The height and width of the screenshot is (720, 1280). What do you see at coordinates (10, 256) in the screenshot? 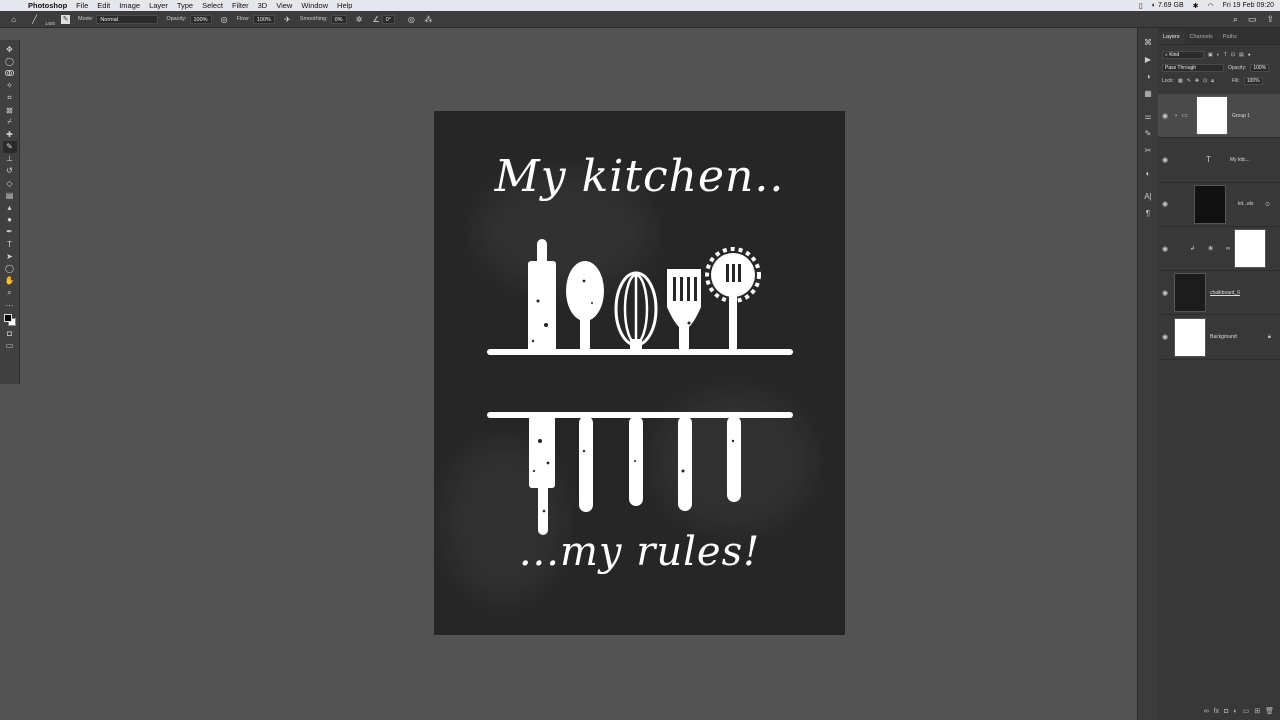
I see `path-selection-tool-icon: ➤` at bounding box center [10, 256].